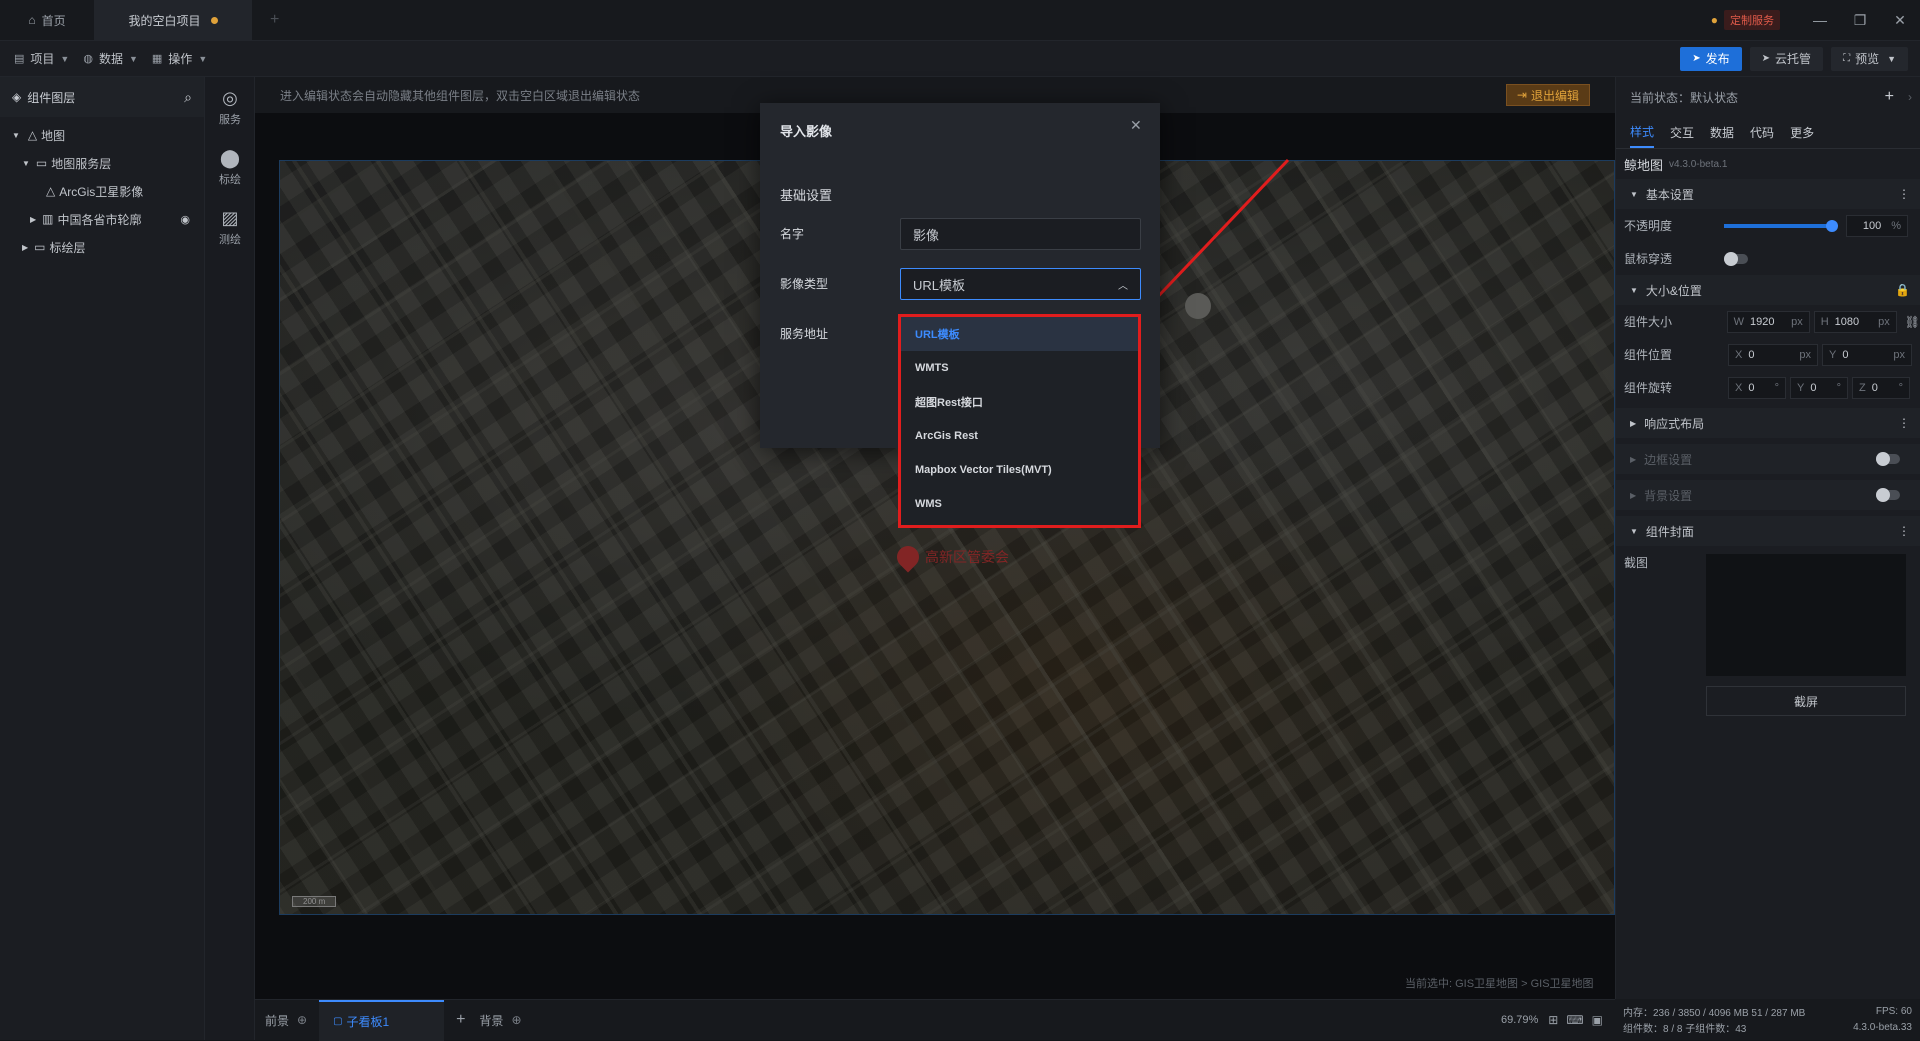  What do you see at coordinates (53, 20) in the screenshot?
I see `tab-home-label: 首页` at bounding box center [53, 20].